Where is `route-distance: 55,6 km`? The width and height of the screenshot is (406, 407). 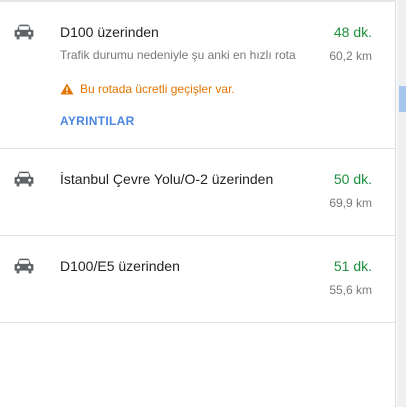
route-distance: 55,6 km is located at coordinates (350, 290).